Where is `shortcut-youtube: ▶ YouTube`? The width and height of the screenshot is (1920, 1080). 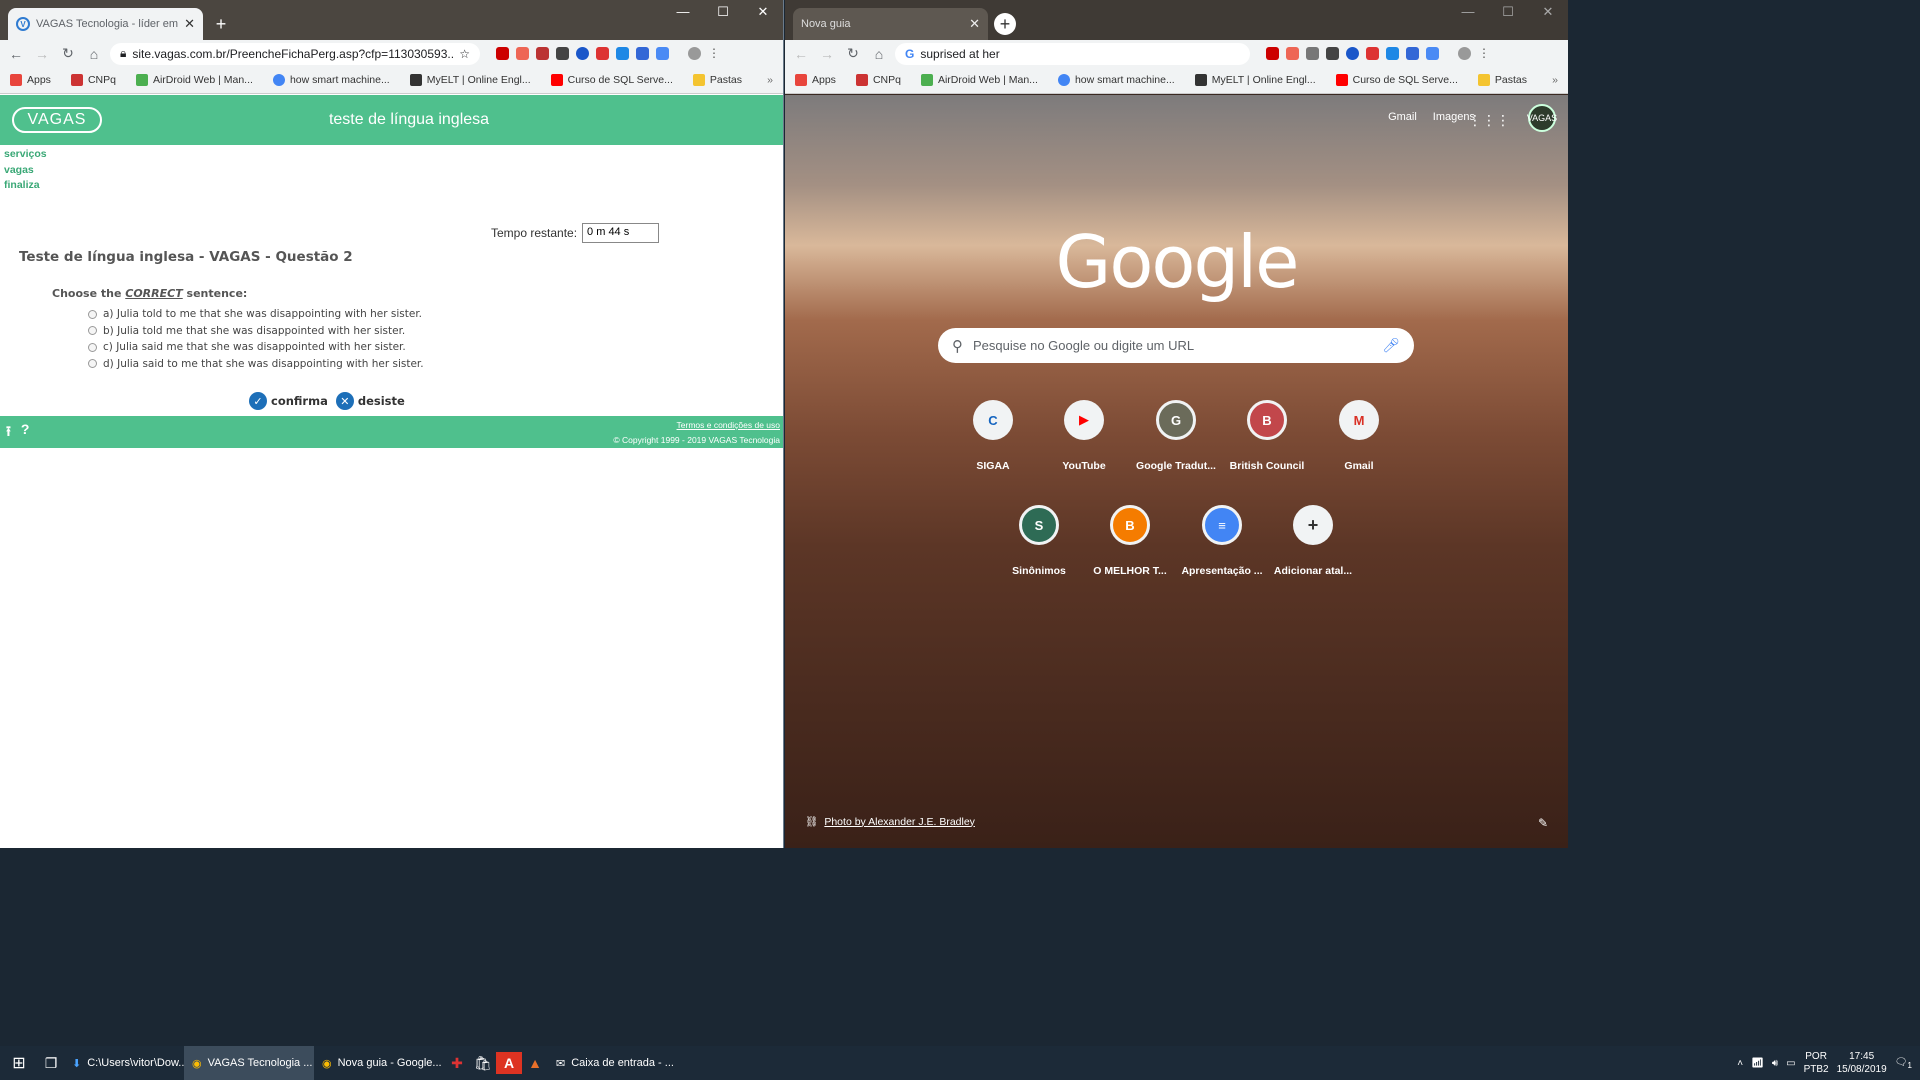
shortcut-youtube: ▶ YouTube is located at coordinates (1084, 436).